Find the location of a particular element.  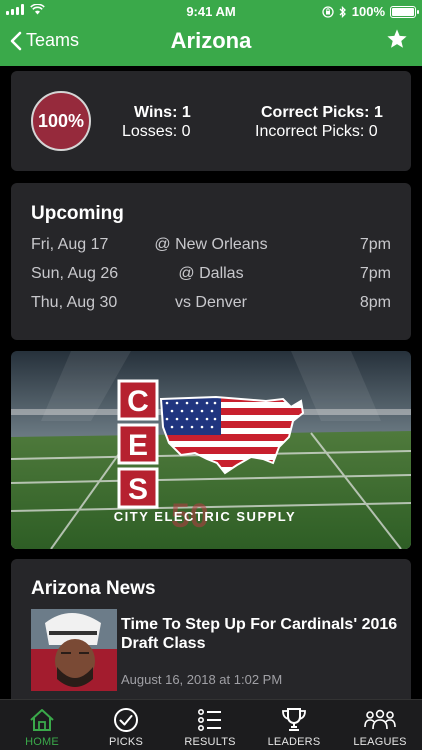

trophy-icon is located at coordinates (294, 719).